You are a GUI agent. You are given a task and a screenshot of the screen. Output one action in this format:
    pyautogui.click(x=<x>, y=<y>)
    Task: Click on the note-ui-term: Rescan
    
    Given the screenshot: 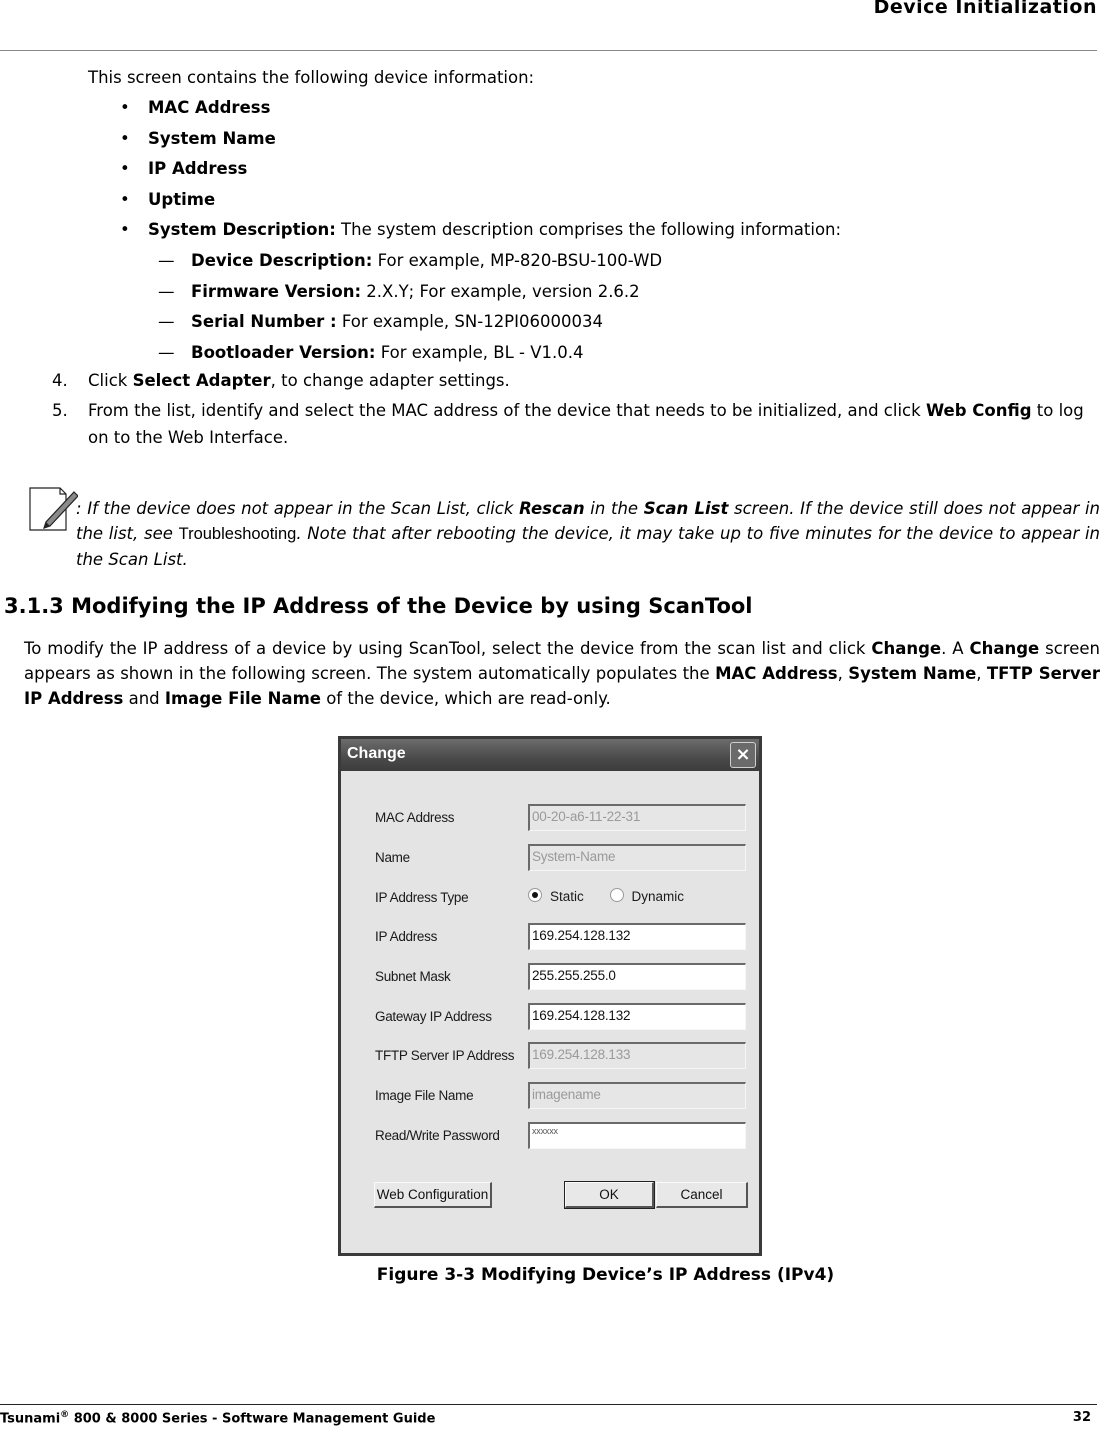 What is the action you would take?
    pyautogui.click(x=552, y=508)
    